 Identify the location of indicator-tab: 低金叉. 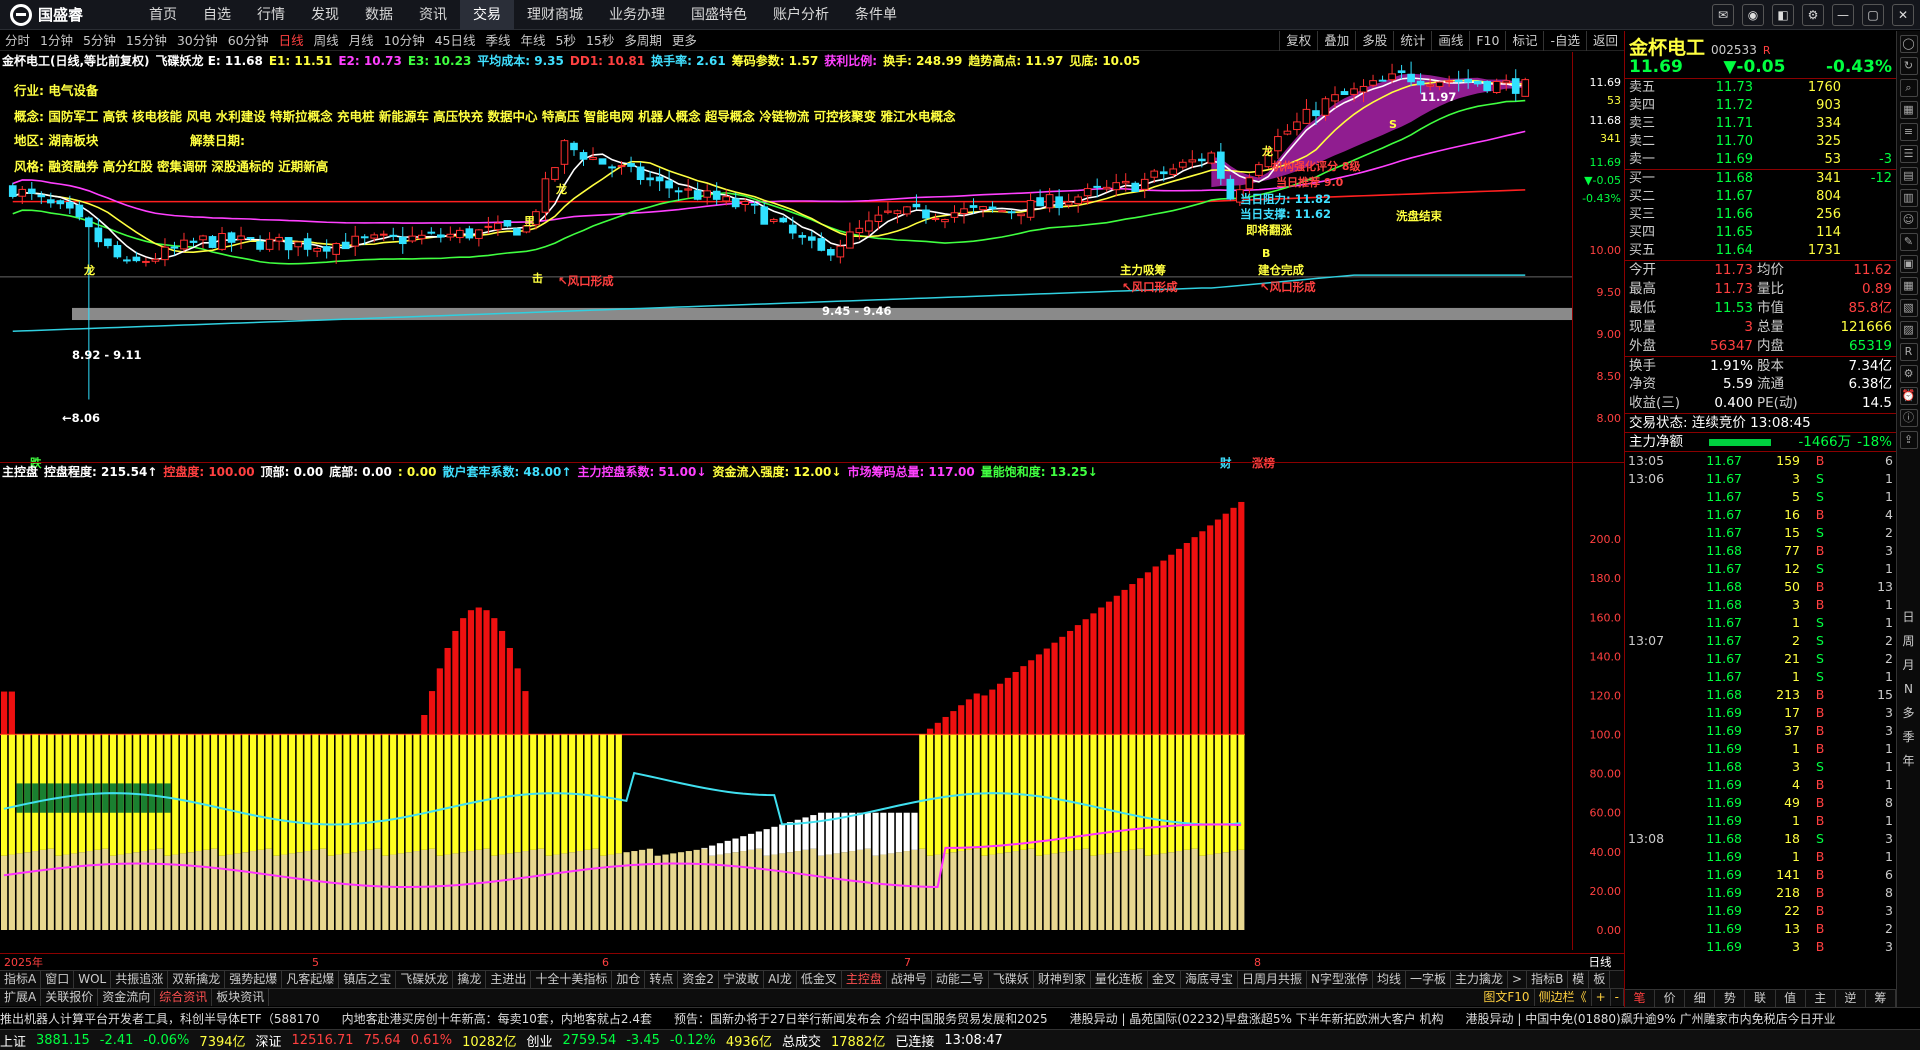
(819, 979).